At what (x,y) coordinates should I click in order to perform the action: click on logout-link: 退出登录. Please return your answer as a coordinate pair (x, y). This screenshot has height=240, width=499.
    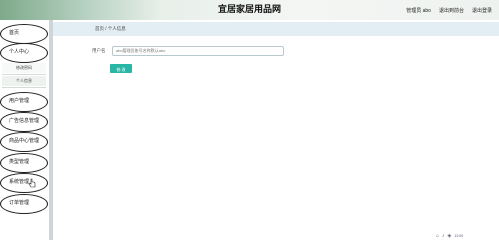
    Looking at the image, I should click on (482, 10).